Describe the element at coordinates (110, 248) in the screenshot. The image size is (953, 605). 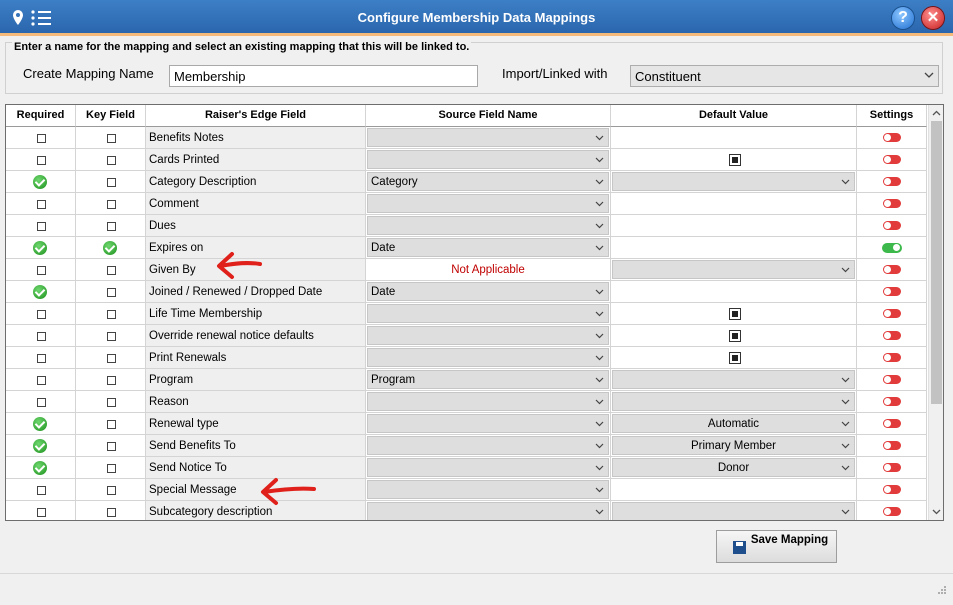
I see `key-field-check-icon` at that location.